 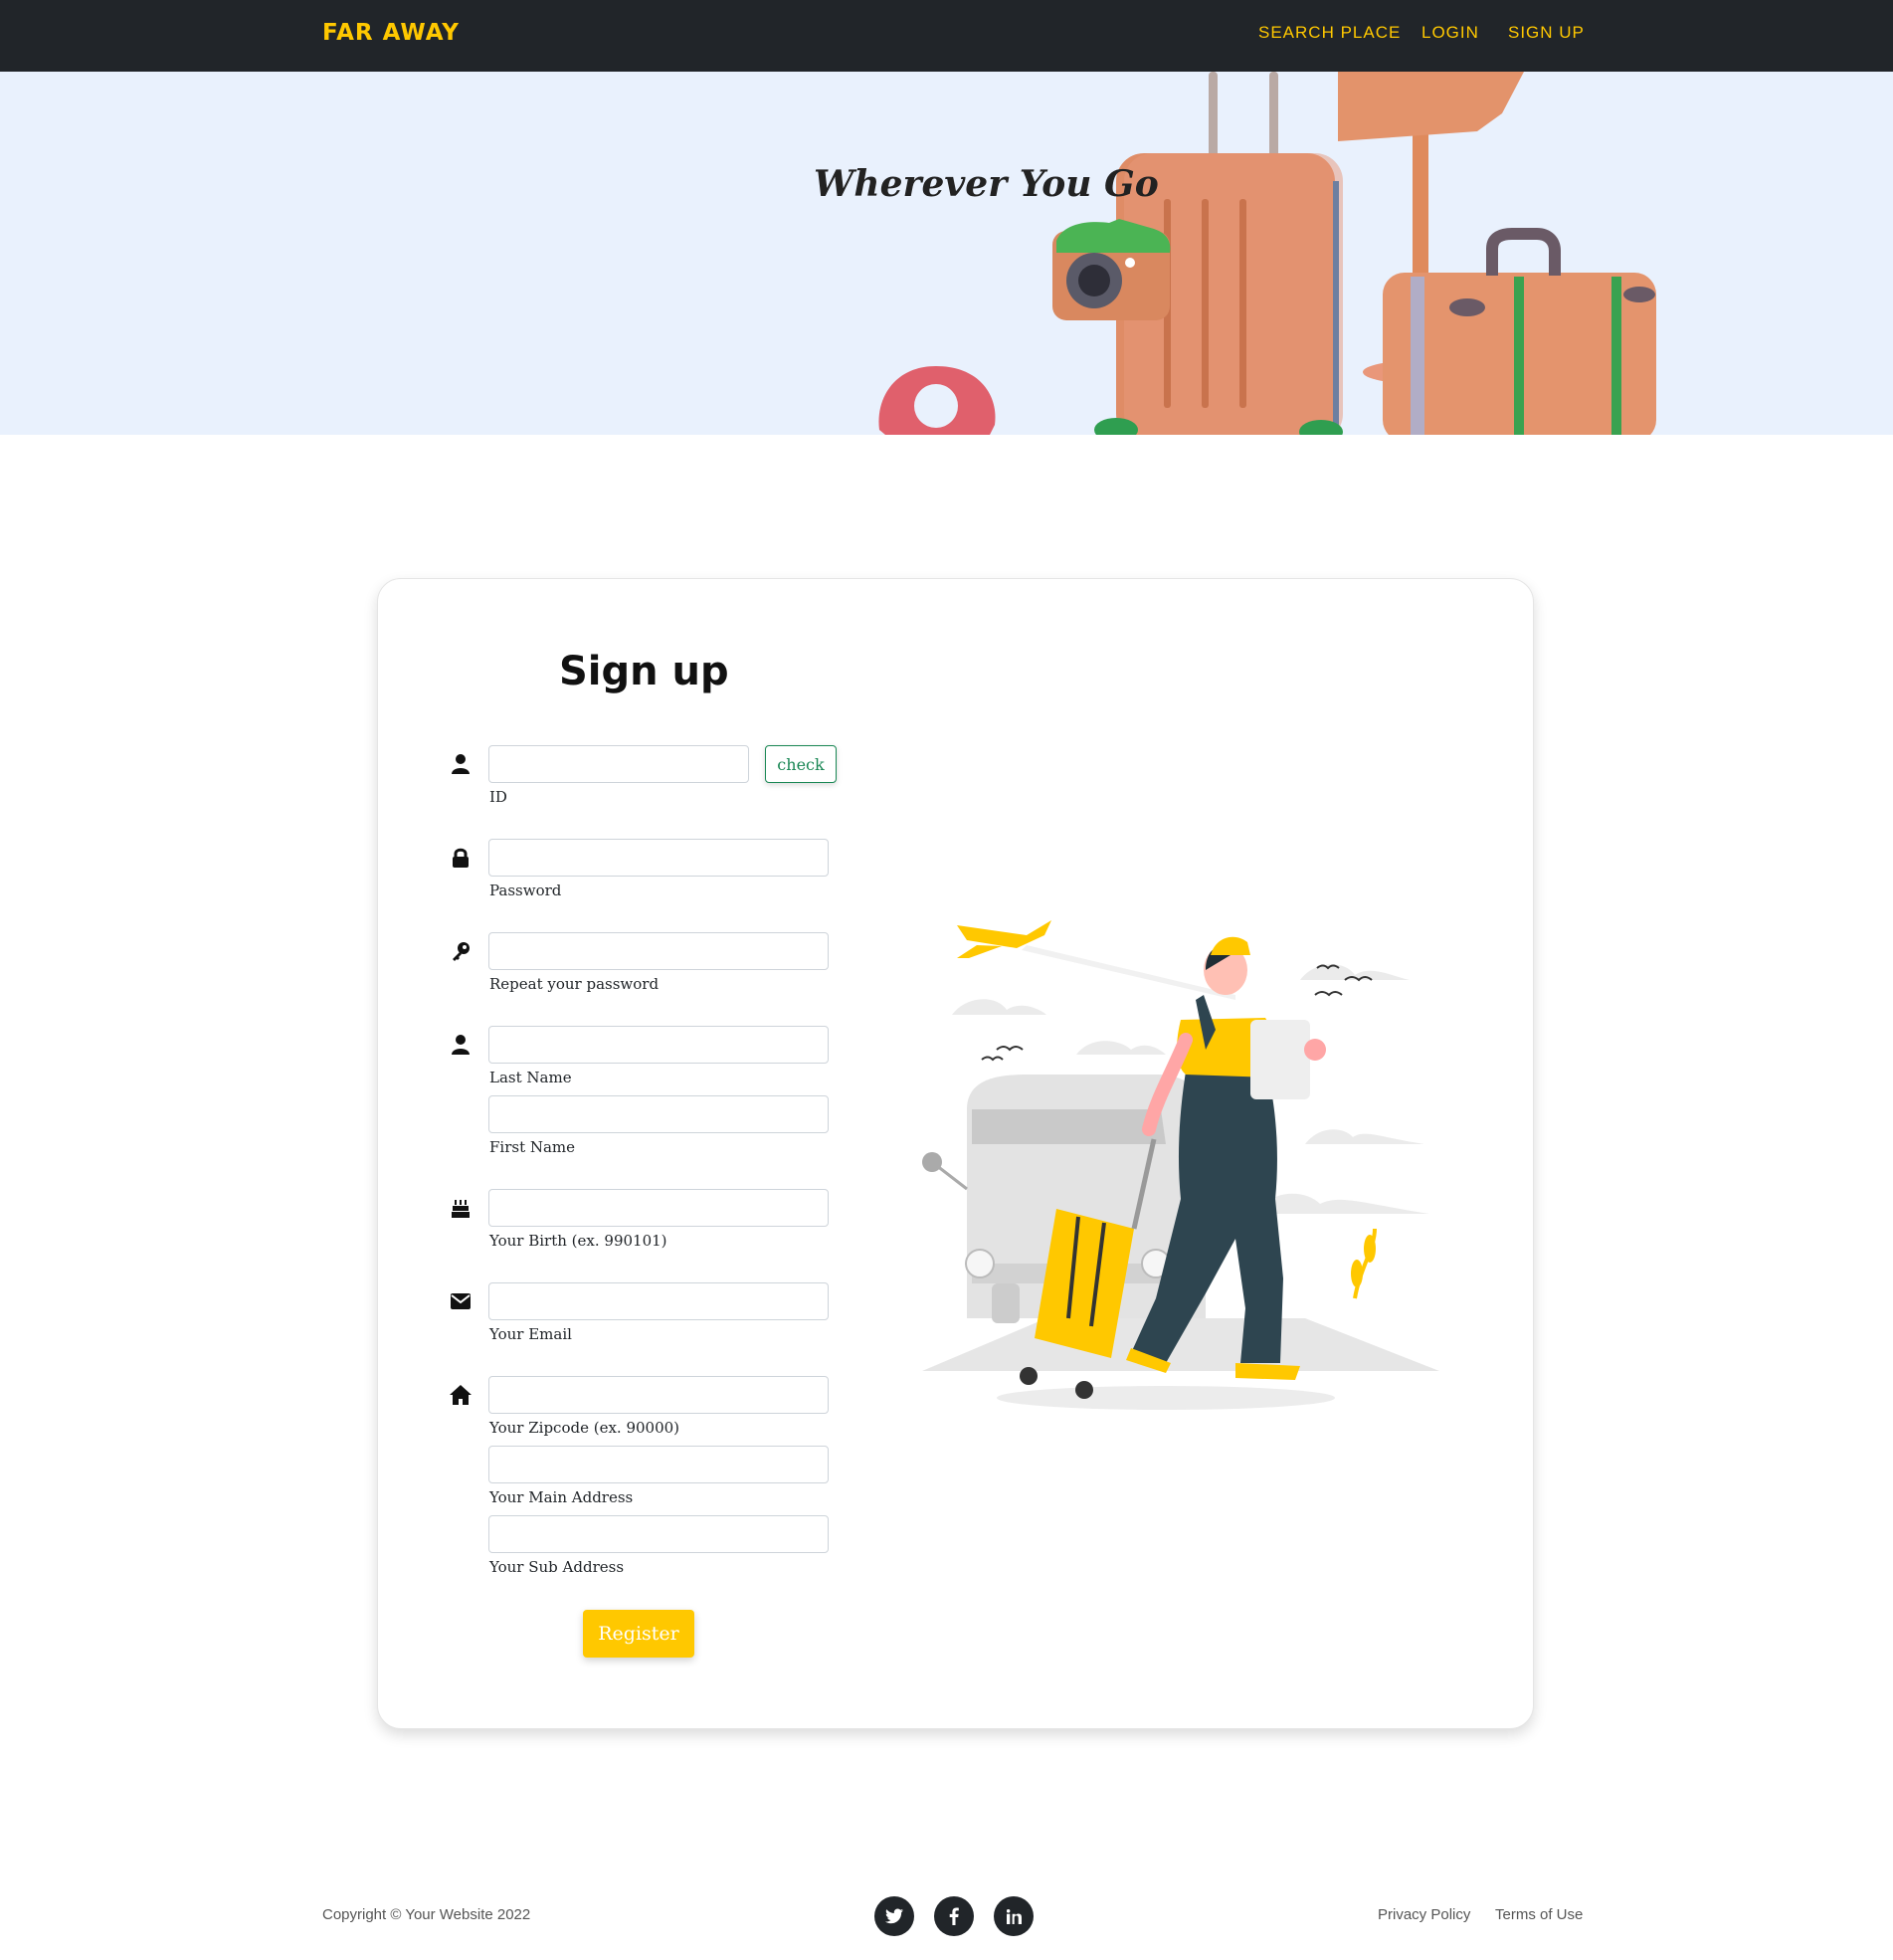 What do you see at coordinates (426, 1914) in the screenshot?
I see `copyright-text: Copyright © Your Website 2022` at bounding box center [426, 1914].